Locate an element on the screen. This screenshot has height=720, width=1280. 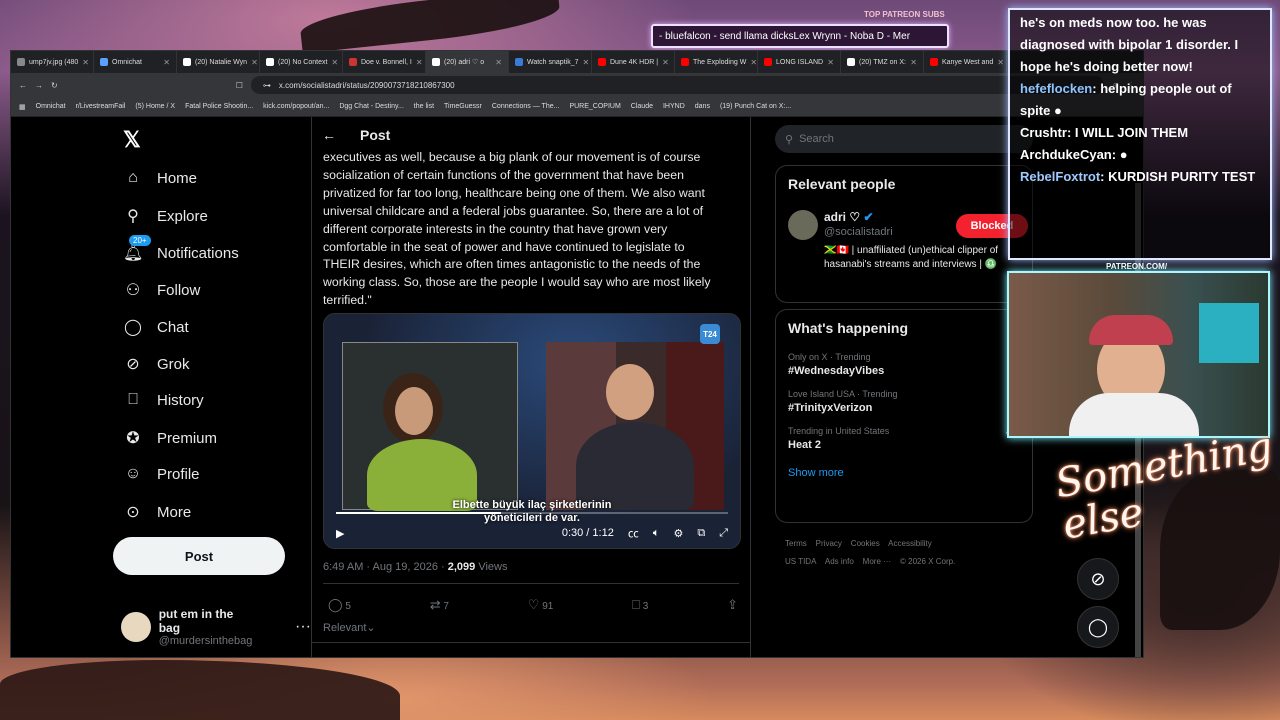
like-count: 91 is located at coordinates (548, 606).